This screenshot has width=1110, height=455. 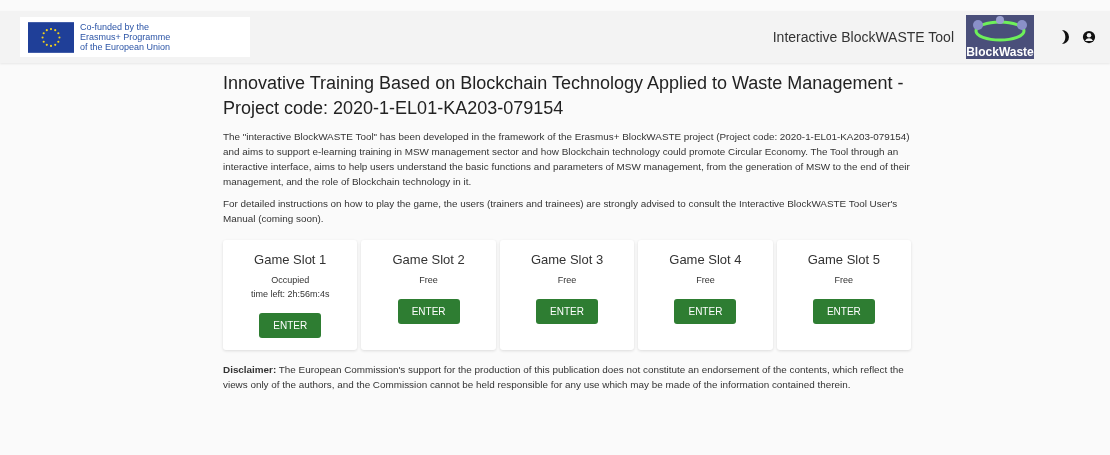 What do you see at coordinates (290, 294) in the screenshot?
I see `time-left: time left: 2h:56m:4s` at bounding box center [290, 294].